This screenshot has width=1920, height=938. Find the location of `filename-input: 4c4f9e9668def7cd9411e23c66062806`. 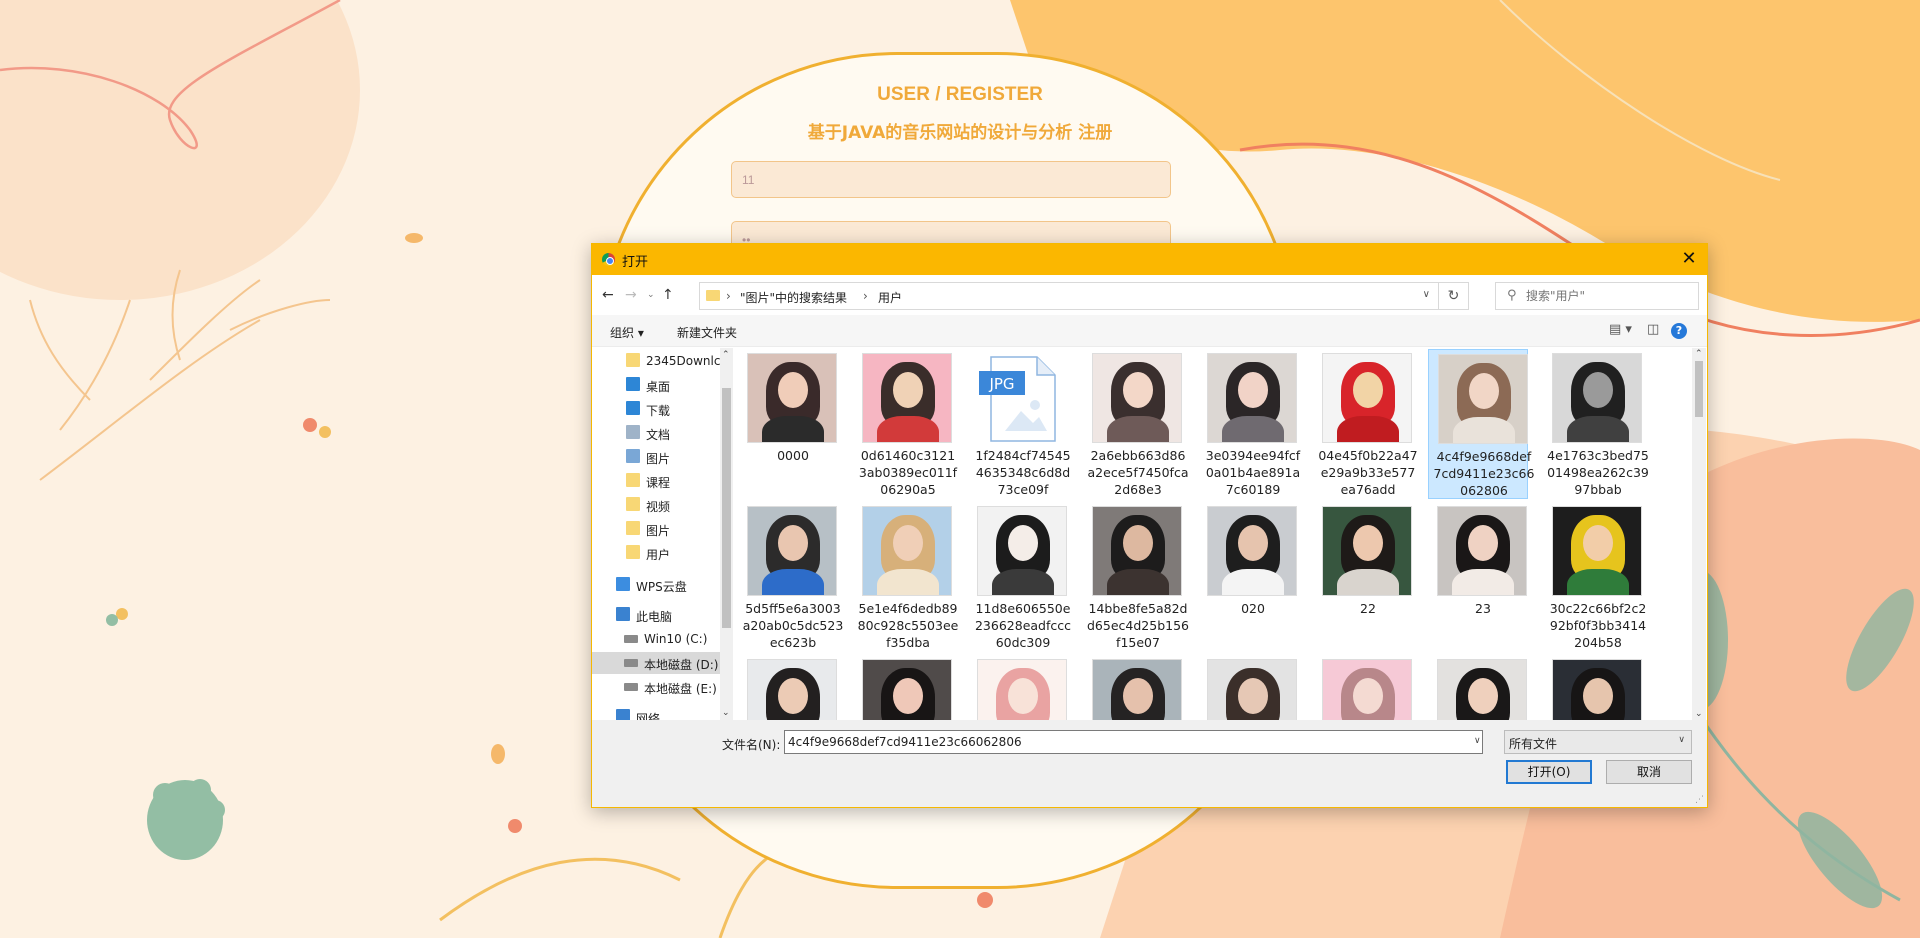

filename-input: 4c4f9e9668def7cd9411e23c66062806 is located at coordinates (1133, 742).